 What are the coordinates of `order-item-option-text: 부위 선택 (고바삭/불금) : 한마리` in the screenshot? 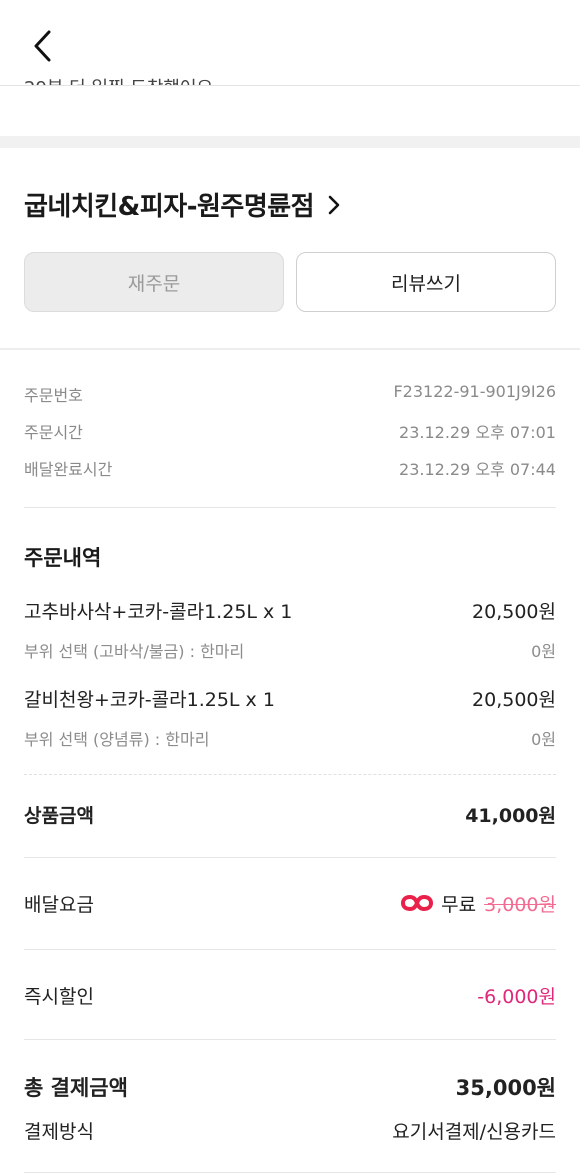 It's located at (134, 651).